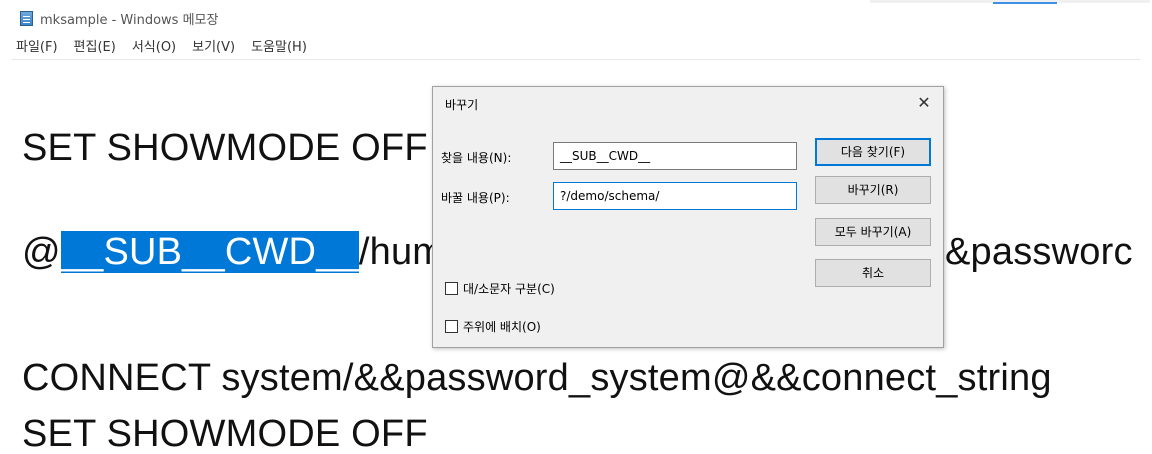 The height and width of the screenshot is (454, 1152). What do you see at coordinates (675, 196) in the screenshot?
I see `replace-input: ?/demo/schema/` at bounding box center [675, 196].